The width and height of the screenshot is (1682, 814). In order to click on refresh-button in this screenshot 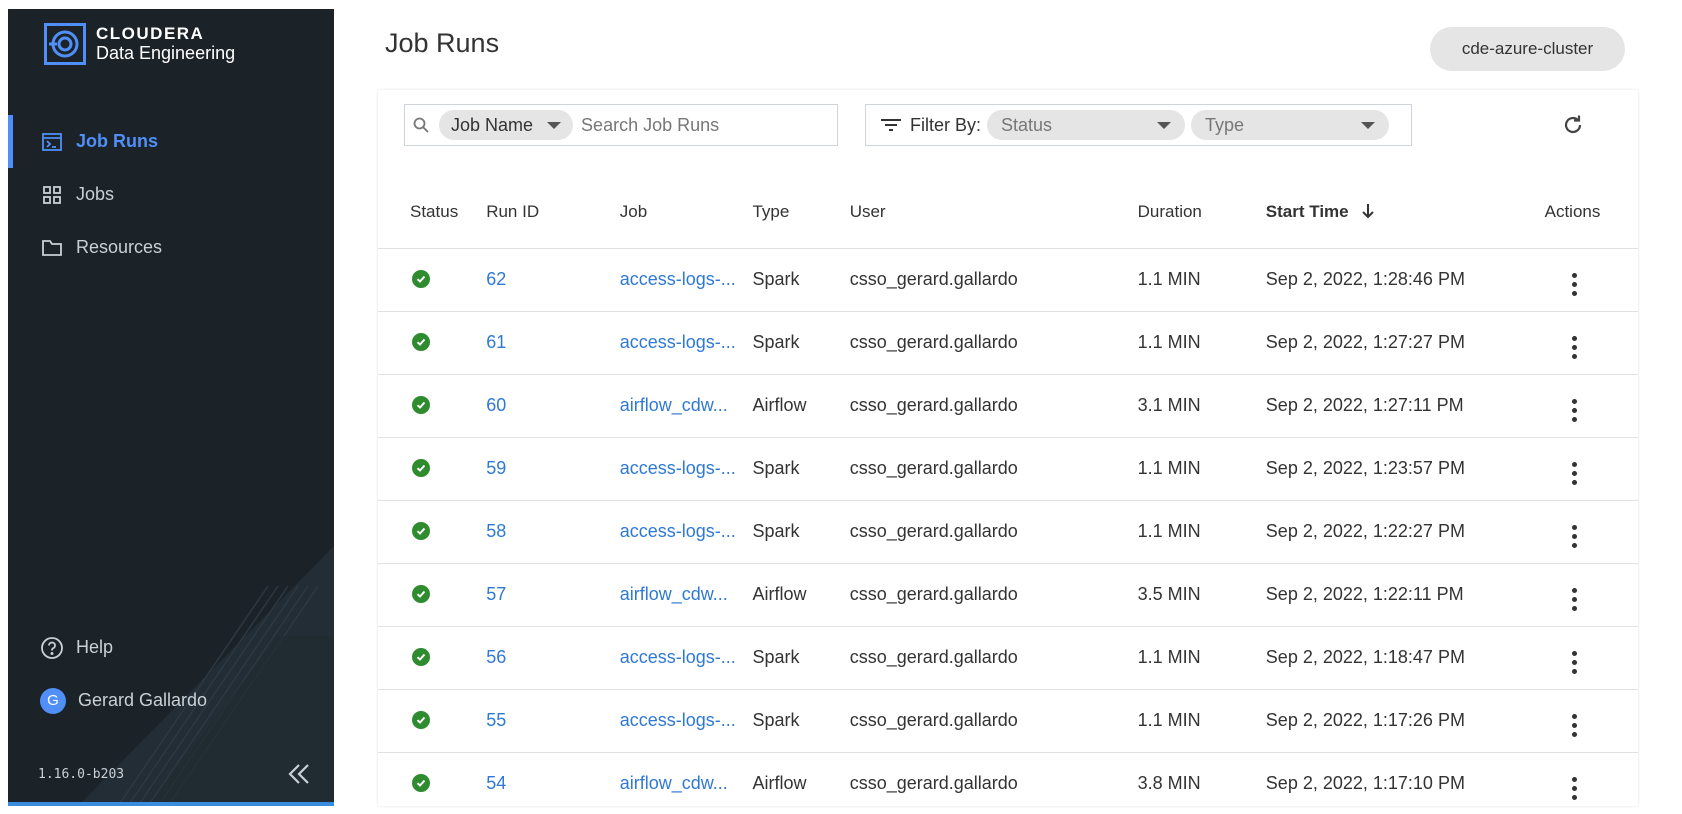, I will do `click(1573, 125)`.